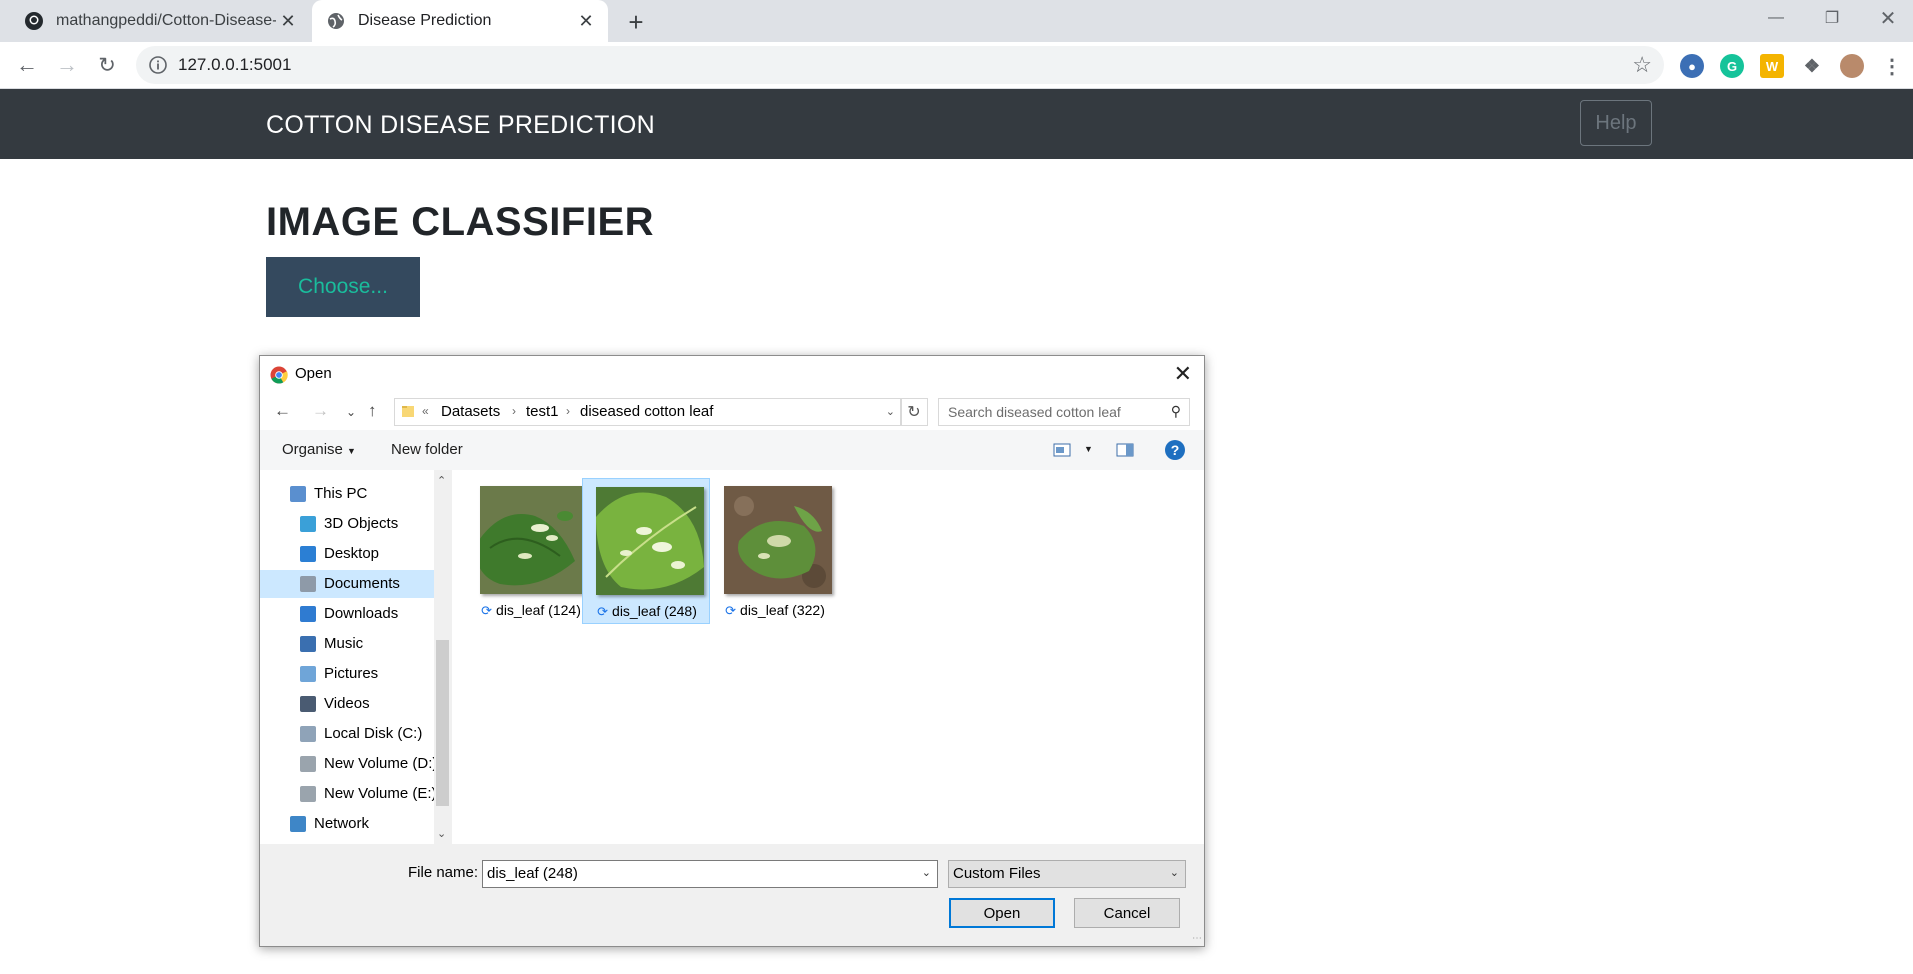 The height and width of the screenshot is (974, 1913). What do you see at coordinates (1888, 18) in the screenshot?
I see `window-close-icon: ✕` at bounding box center [1888, 18].